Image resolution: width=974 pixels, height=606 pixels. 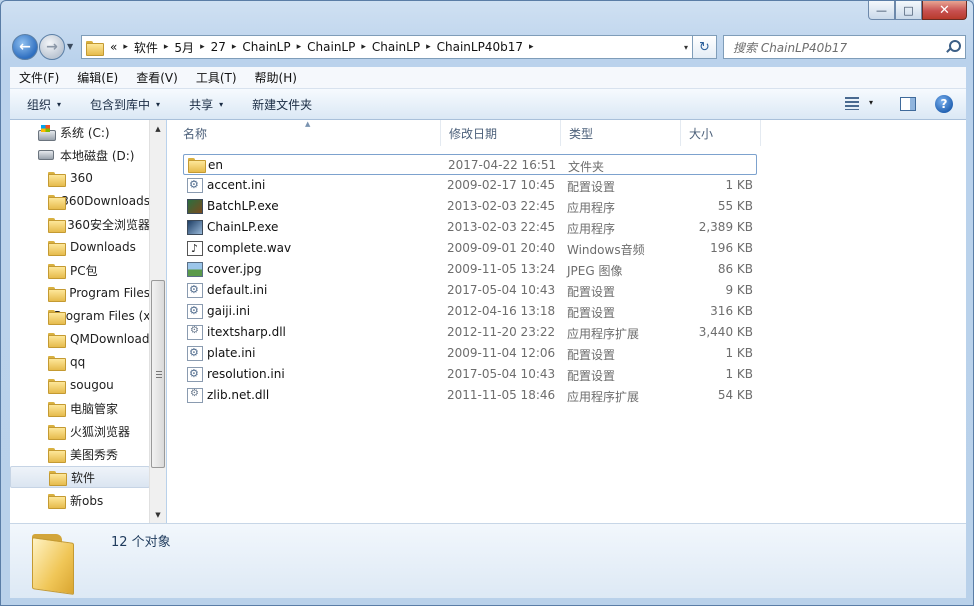 What do you see at coordinates (470, 164) in the screenshot?
I see `file-row: en 2017-04-22 16:51 文件夹` at bounding box center [470, 164].